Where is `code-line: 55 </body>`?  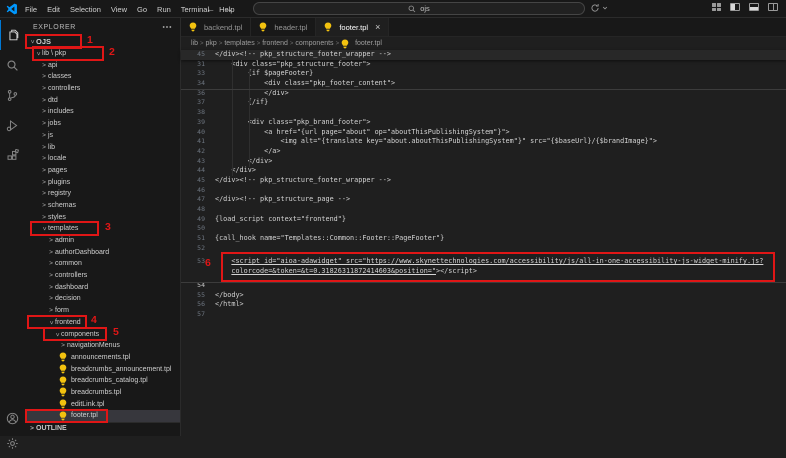
code-line: 55 </body> is located at coordinates (483, 296).